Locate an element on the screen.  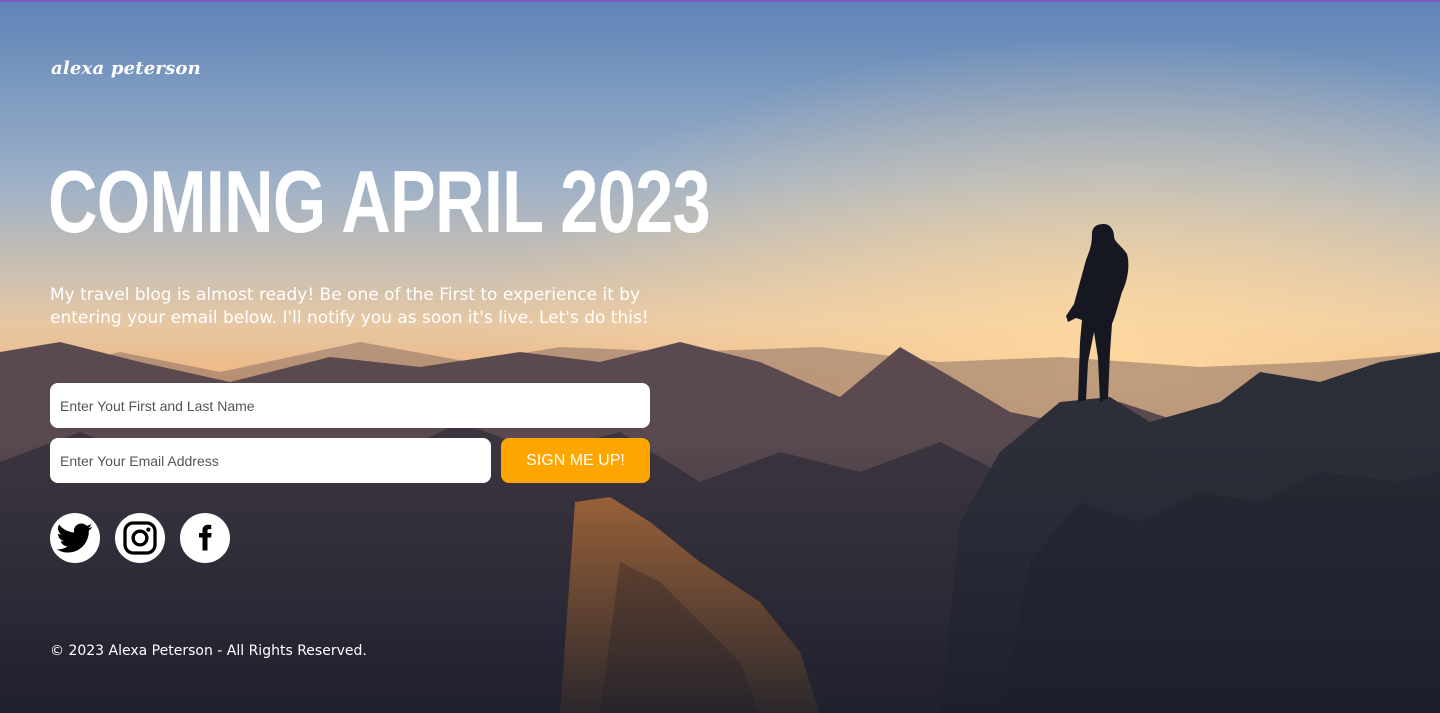
page-title: COMING APRIL 2023 is located at coordinates (379, 201).